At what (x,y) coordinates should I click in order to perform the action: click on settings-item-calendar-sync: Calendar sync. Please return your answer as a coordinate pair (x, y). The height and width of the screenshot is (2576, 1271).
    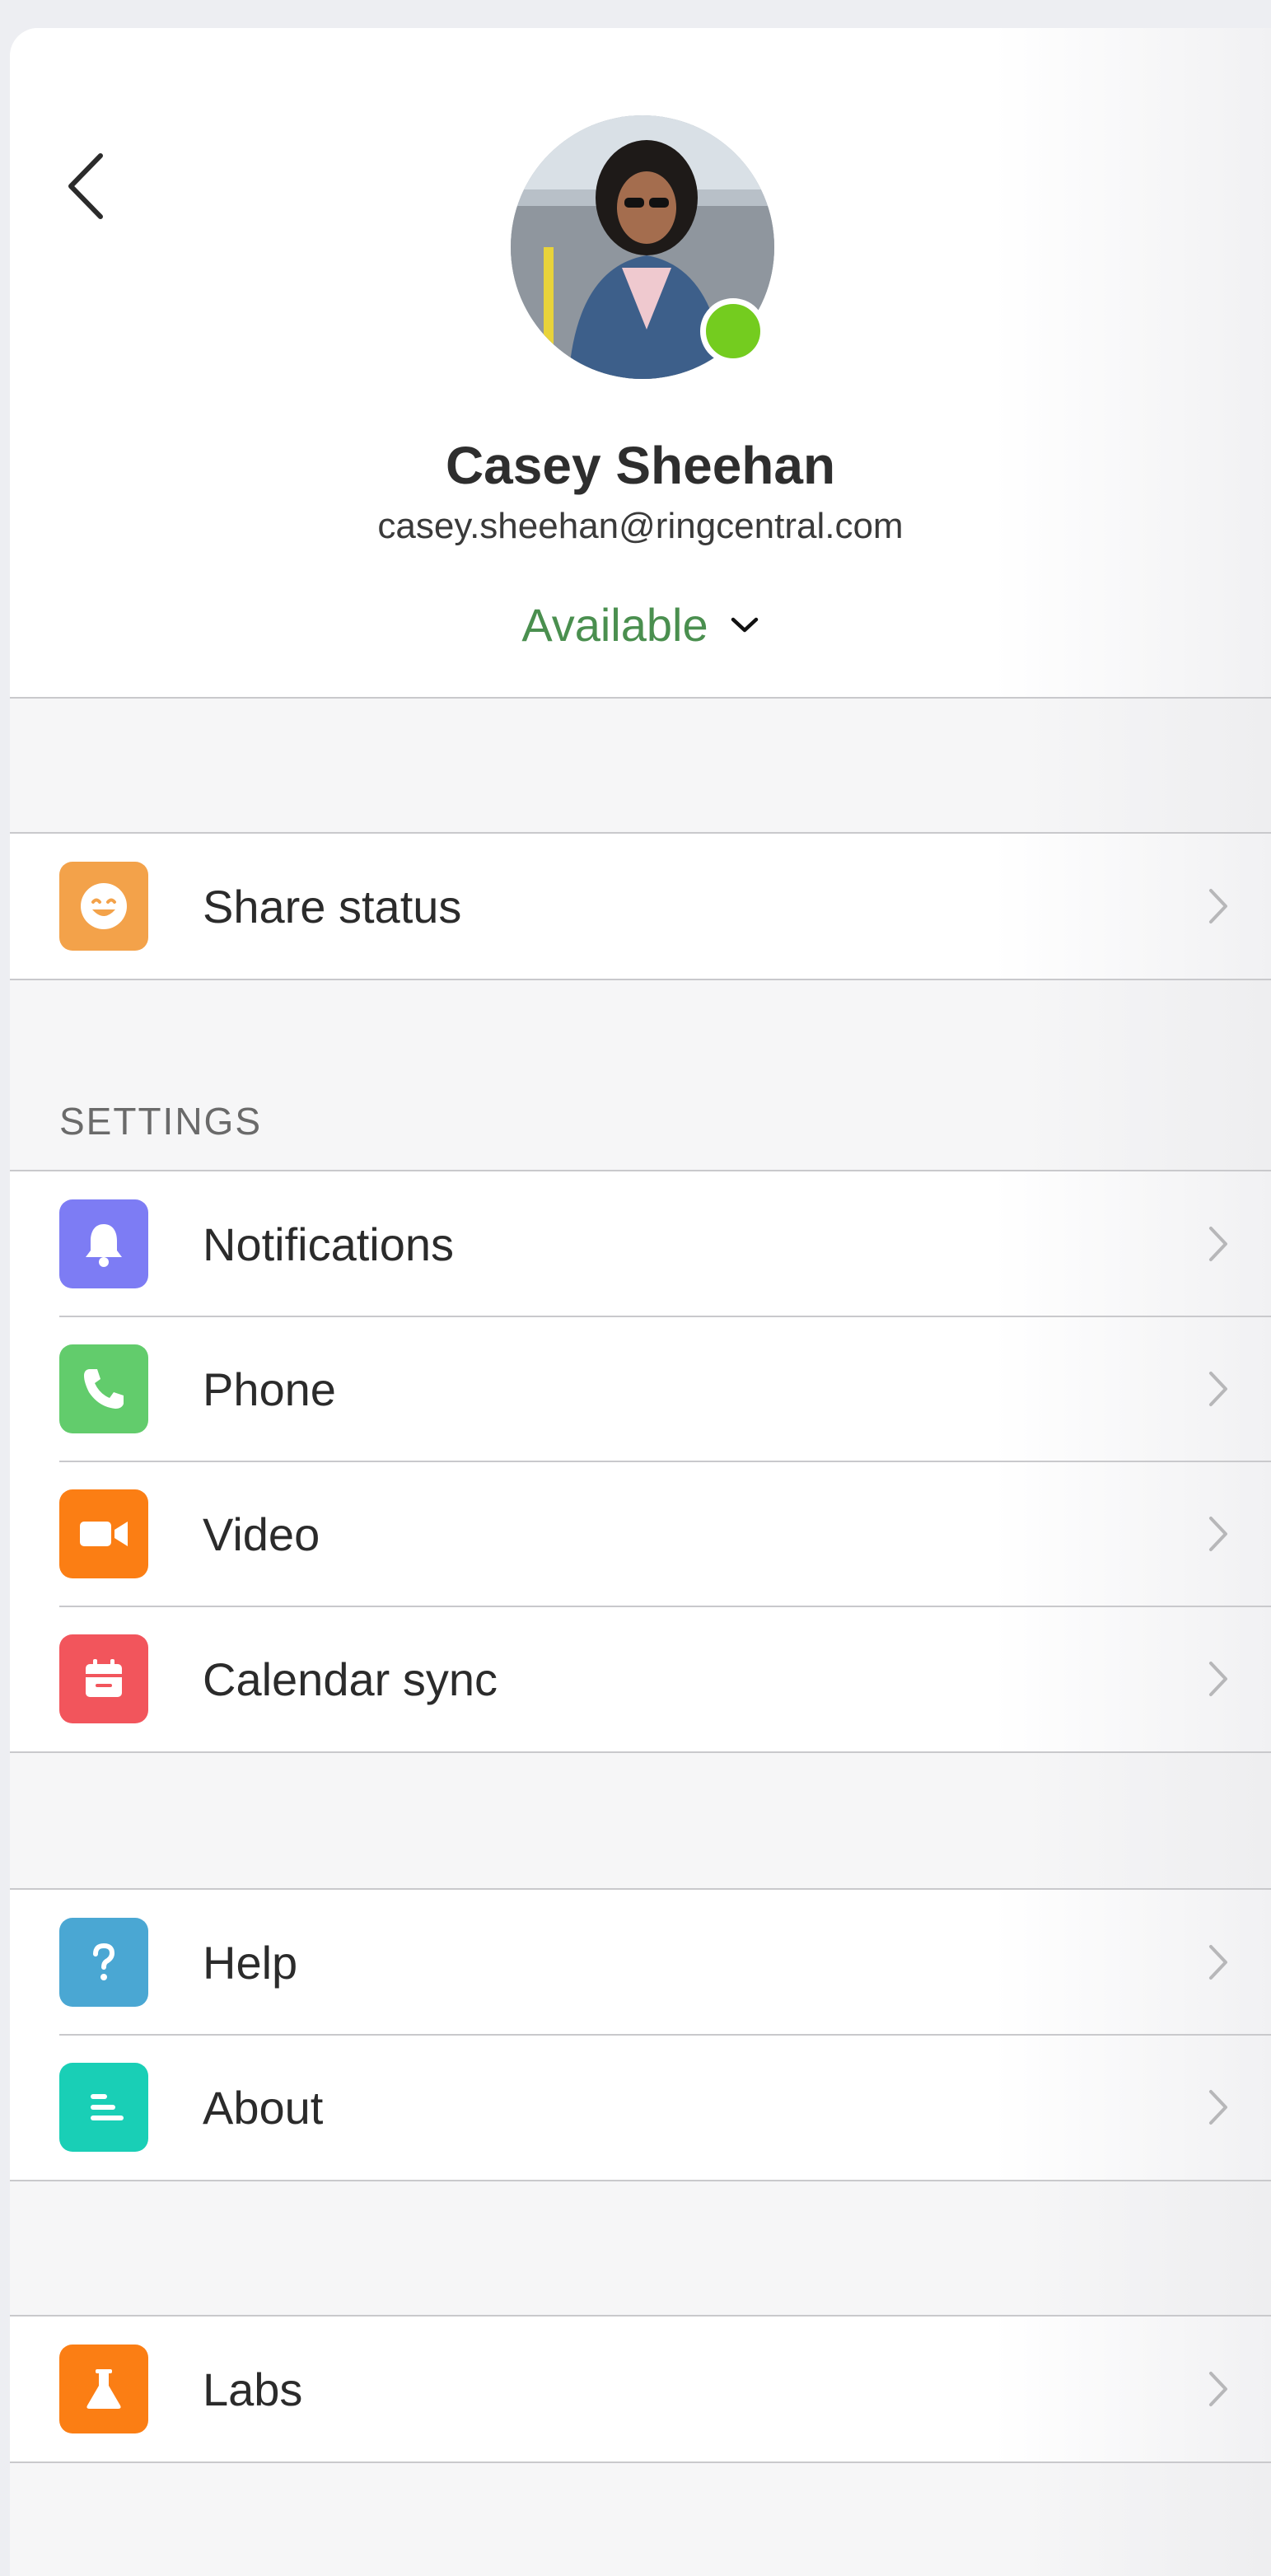
    Looking at the image, I should click on (640, 1678).